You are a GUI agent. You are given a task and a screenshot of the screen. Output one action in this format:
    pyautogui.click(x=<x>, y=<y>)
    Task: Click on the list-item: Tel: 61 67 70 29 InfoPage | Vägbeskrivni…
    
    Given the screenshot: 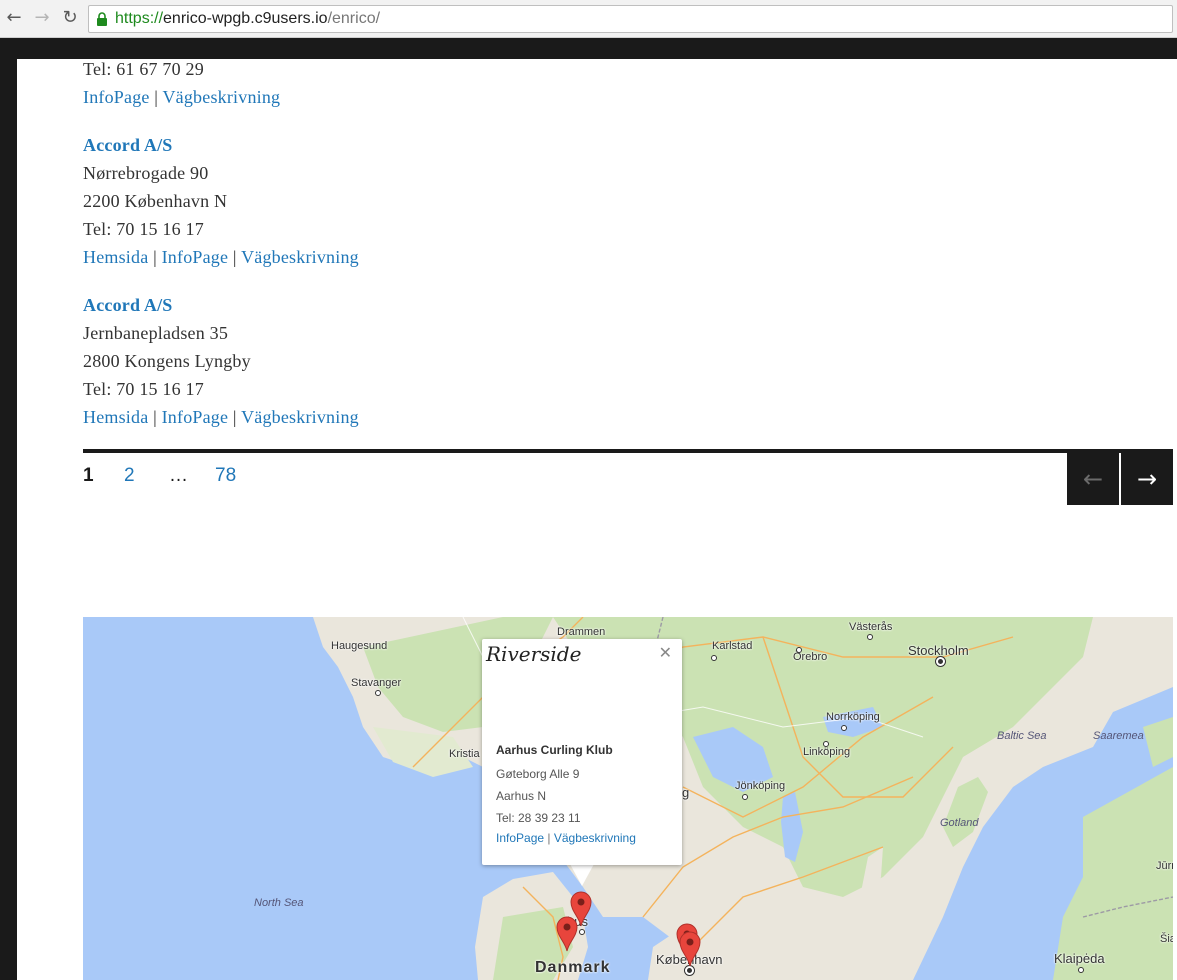 What is the action you would take?
    pyautogui.click(x=595, y=85)
    